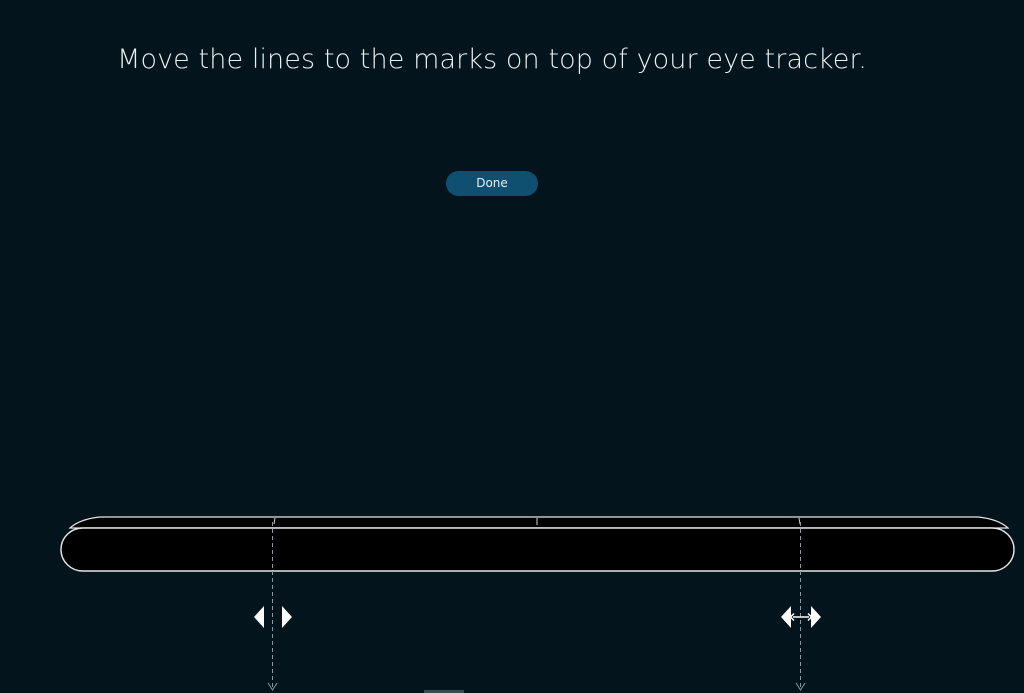 The image size is (1024, 693). I want to click on left-line-handle, so click(273, 617).